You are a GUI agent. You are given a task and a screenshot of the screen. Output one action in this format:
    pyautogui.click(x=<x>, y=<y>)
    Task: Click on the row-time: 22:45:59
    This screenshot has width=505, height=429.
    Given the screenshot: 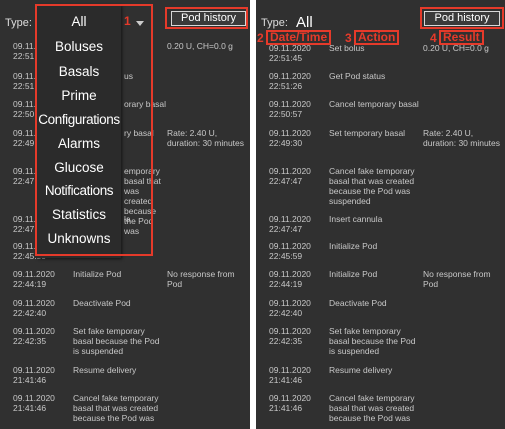 What is the action you would take?
    pyautogui.click(x=286, y=256)
    